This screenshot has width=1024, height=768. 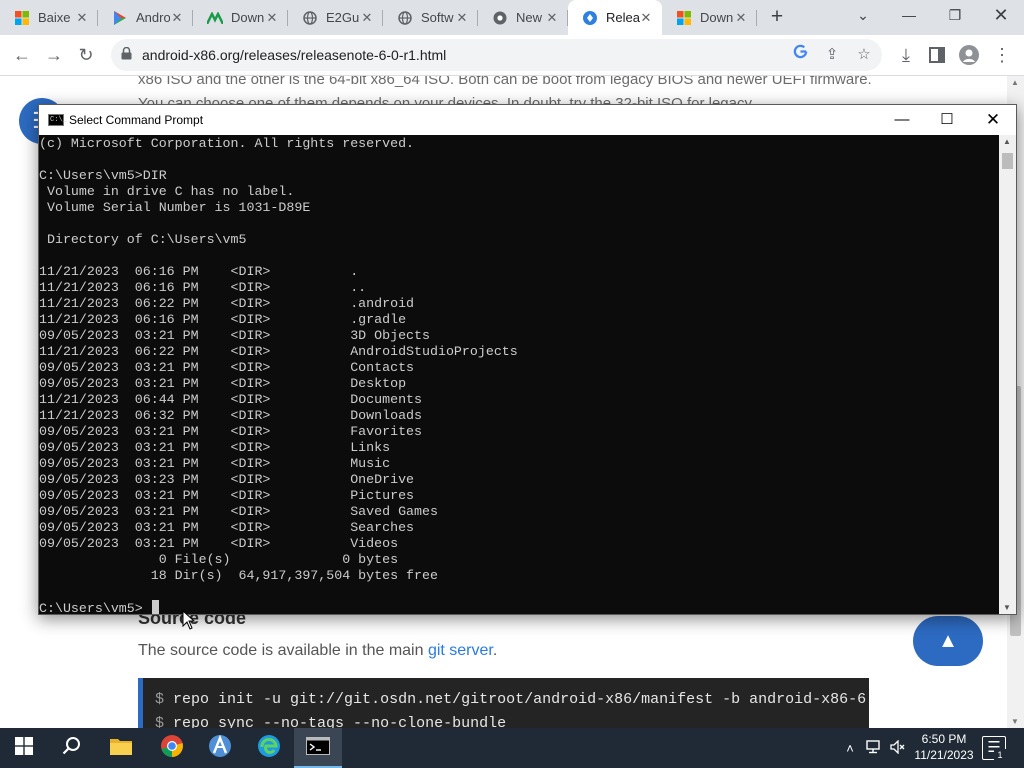 What do you see at coordinates (1000, 755) in the screenshot?
I see `notification-count-badge: 1` at bounding box center [1000, 755].